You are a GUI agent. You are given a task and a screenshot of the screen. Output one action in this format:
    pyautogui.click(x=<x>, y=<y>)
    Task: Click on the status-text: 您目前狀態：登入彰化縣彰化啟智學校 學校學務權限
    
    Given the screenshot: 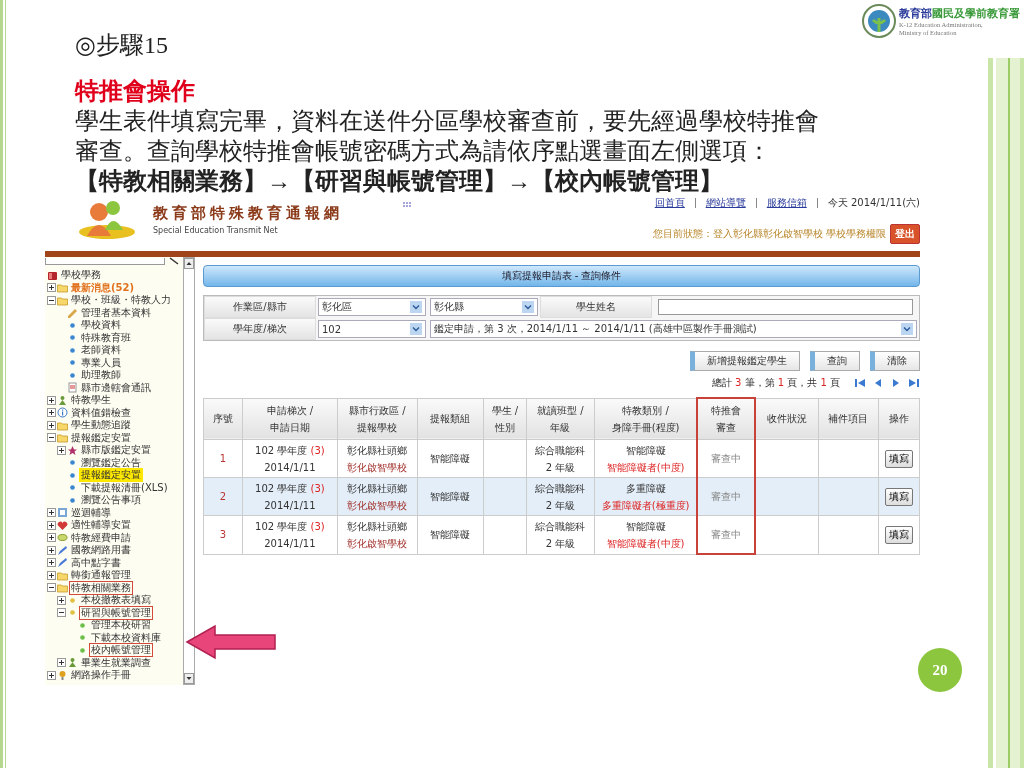 What is the action you would take?
    pyautogui.click(x=769, y=234)
    